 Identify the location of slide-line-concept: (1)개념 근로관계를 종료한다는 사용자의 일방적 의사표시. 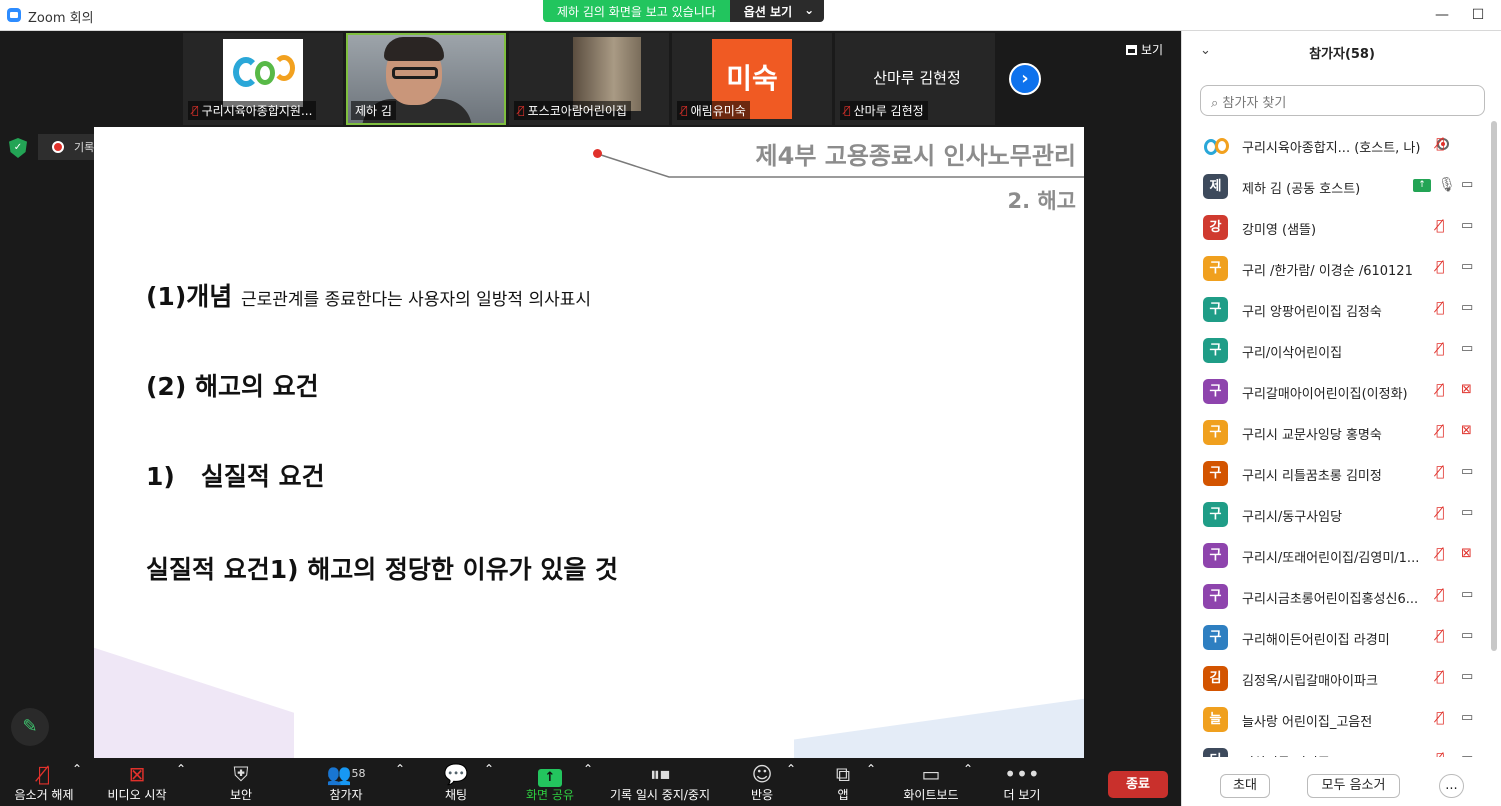
(368, 295).